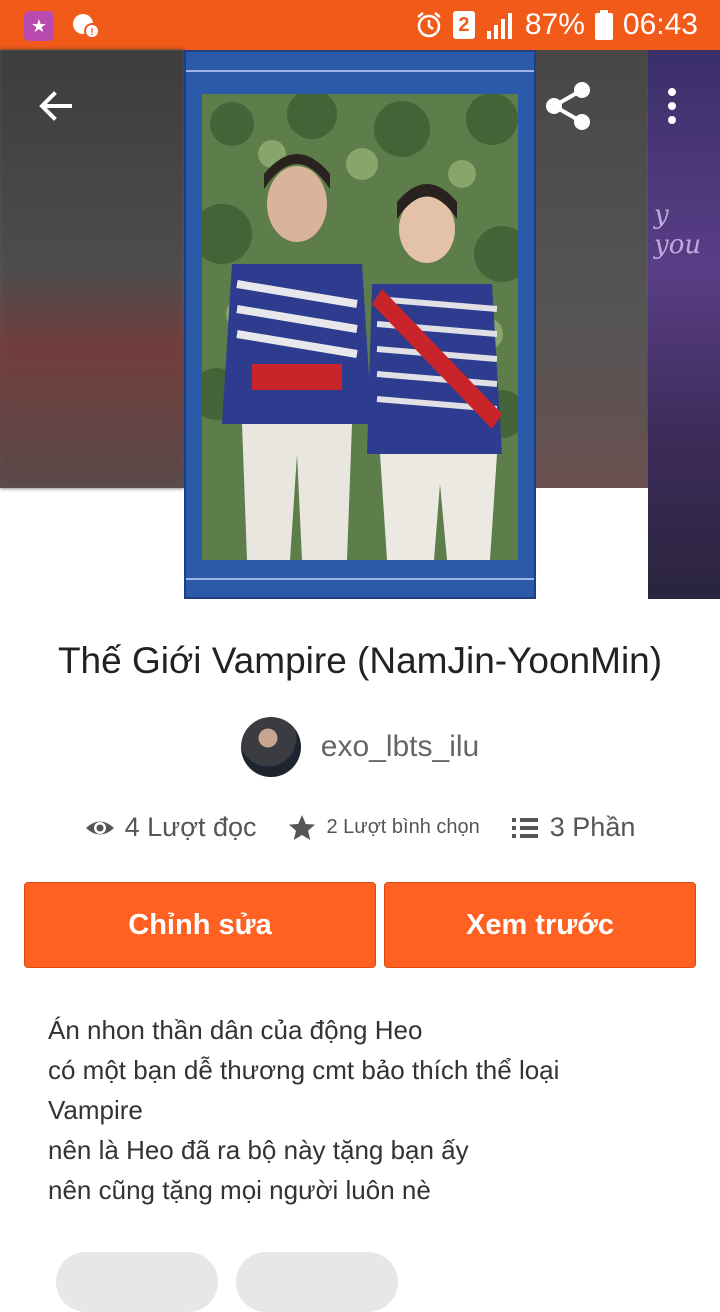 The height and width of the screenshot is (1312, 720). What do you see at coordinates (524, 827) in the screenshot?
I see `list-icon` at bounding box center [524, 827].